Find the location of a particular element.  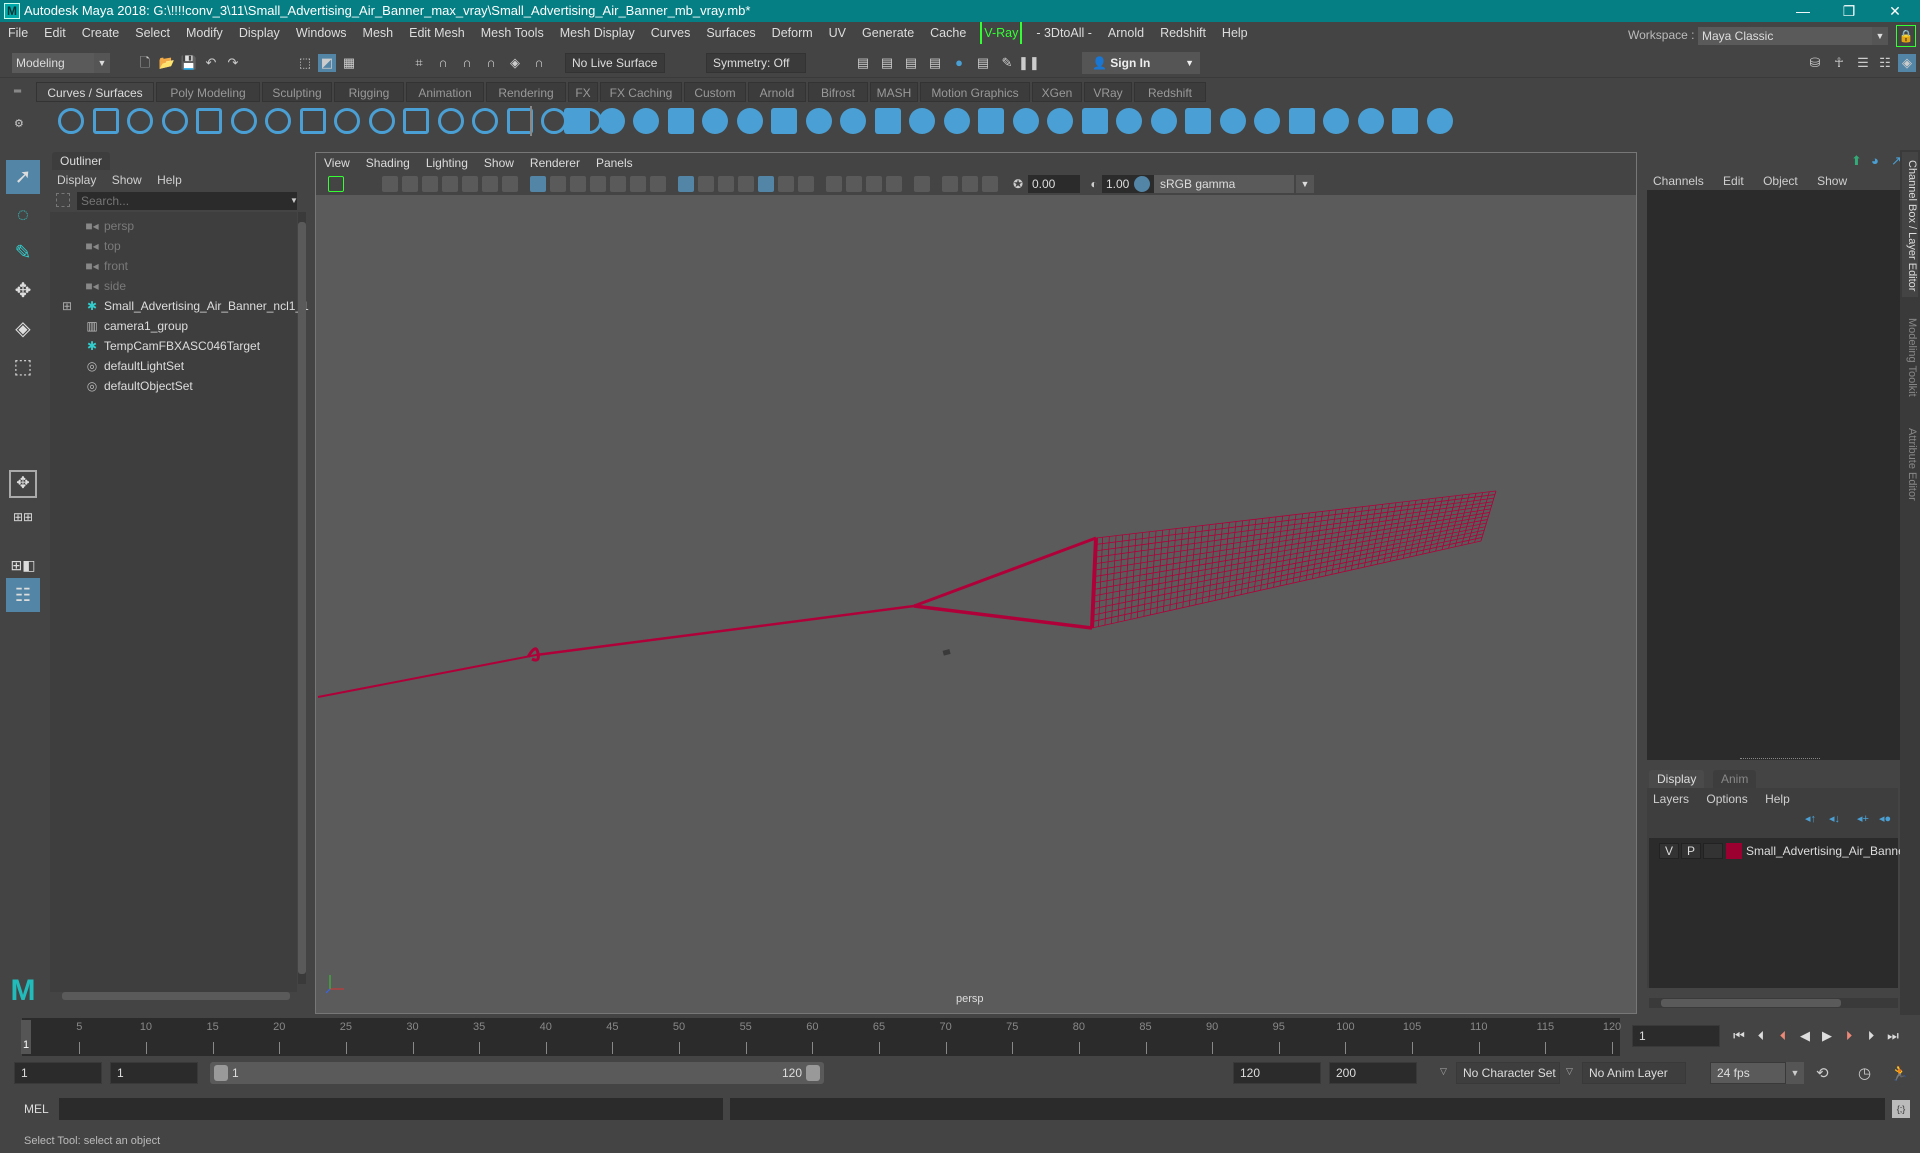

outliner-menu-display: Display is located at coordinates (76, 180).